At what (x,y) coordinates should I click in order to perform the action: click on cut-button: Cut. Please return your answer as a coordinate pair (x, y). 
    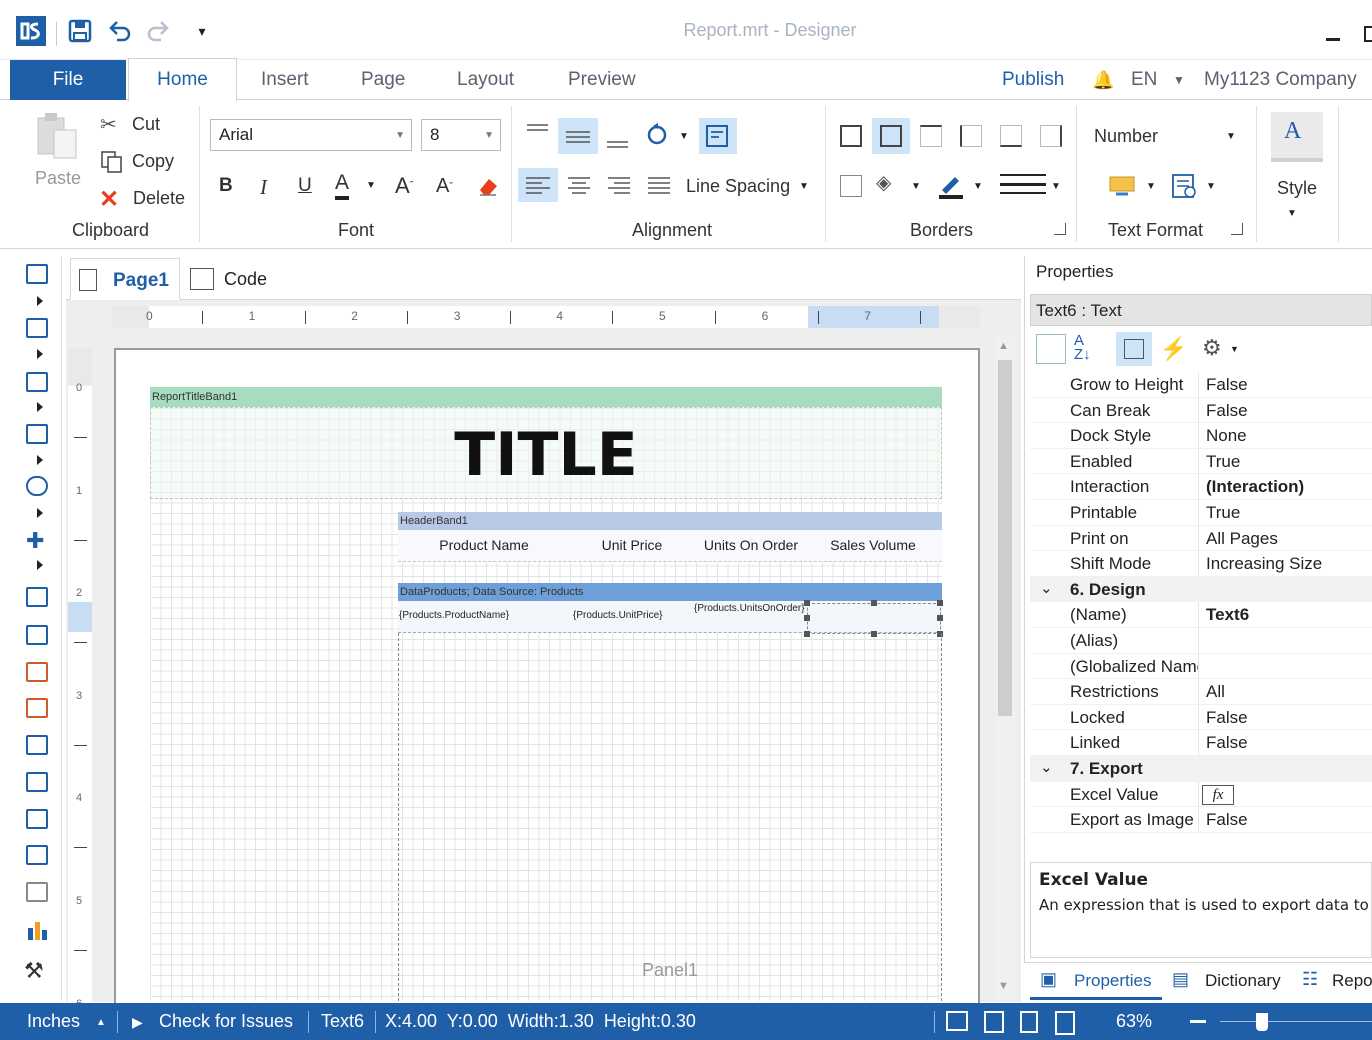
    Looking at the image, I should click on (146, 124).